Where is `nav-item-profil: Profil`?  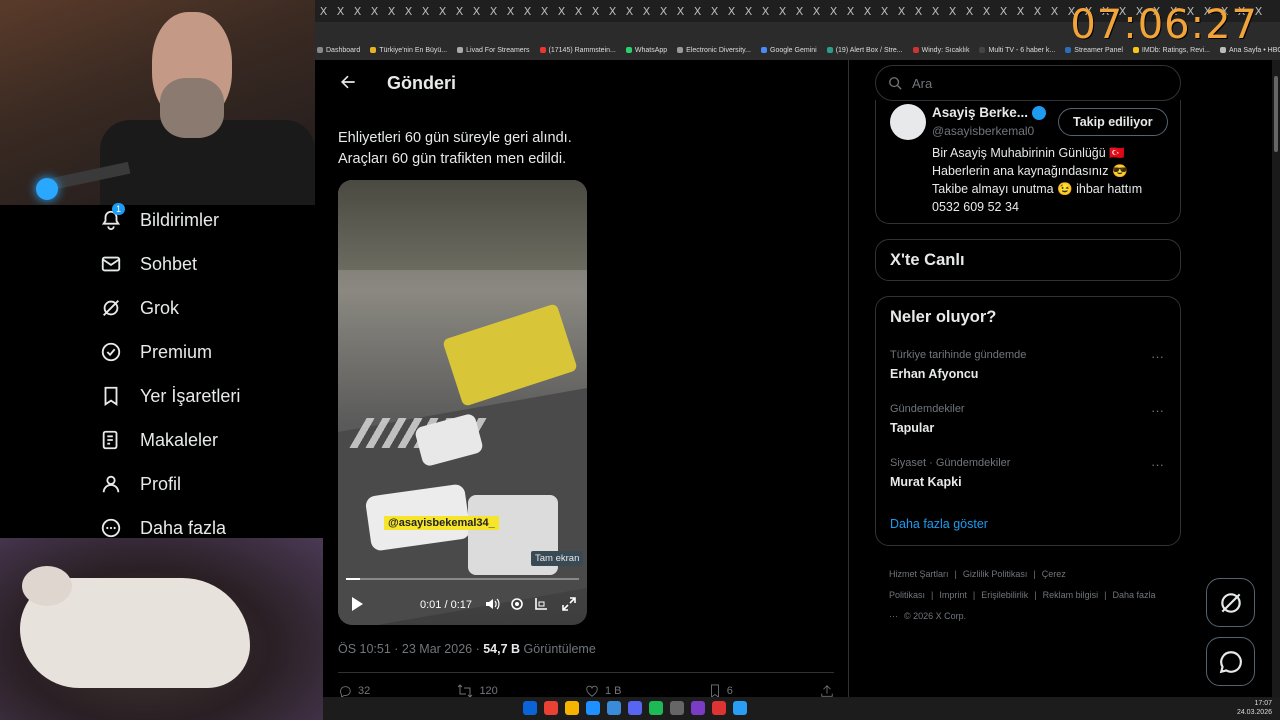 nav-item-profil: Profil is located at coordinates (140, 484).